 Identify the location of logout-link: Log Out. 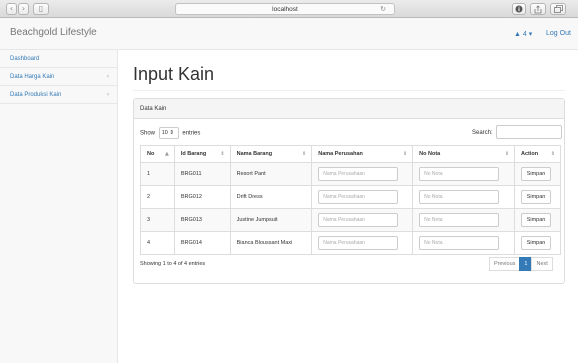
(558, 33).